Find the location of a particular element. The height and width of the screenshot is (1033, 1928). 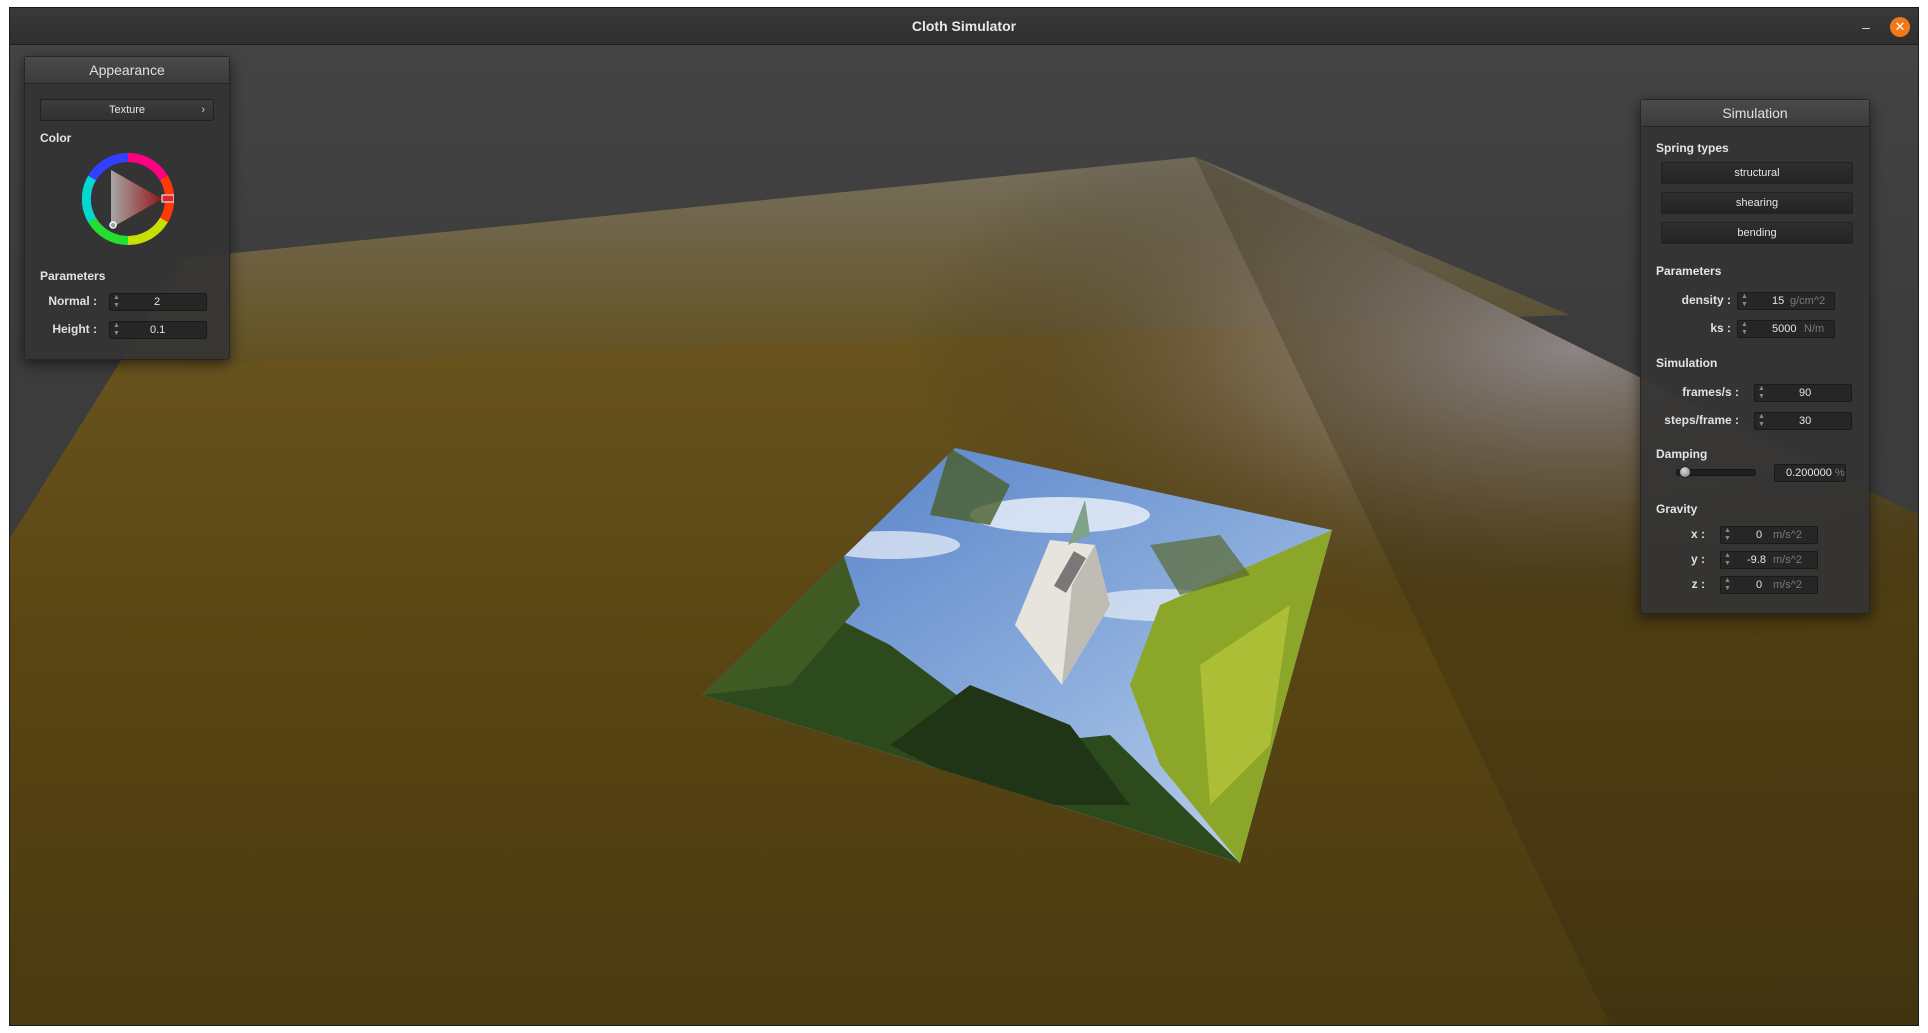

normal-value: 2 is located at coordinates (157, 302).